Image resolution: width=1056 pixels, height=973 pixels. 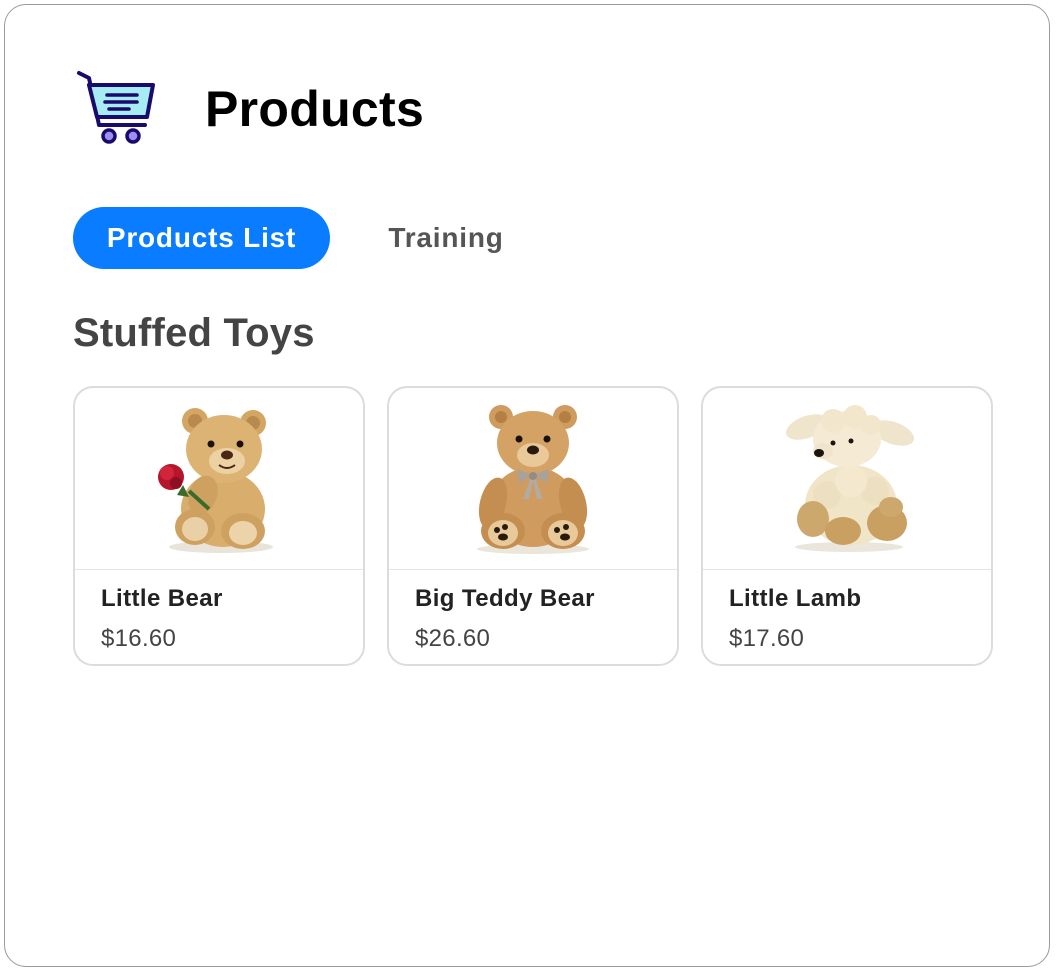 I want to click on tab-products-list: Products List, so click(x=201, y=238).